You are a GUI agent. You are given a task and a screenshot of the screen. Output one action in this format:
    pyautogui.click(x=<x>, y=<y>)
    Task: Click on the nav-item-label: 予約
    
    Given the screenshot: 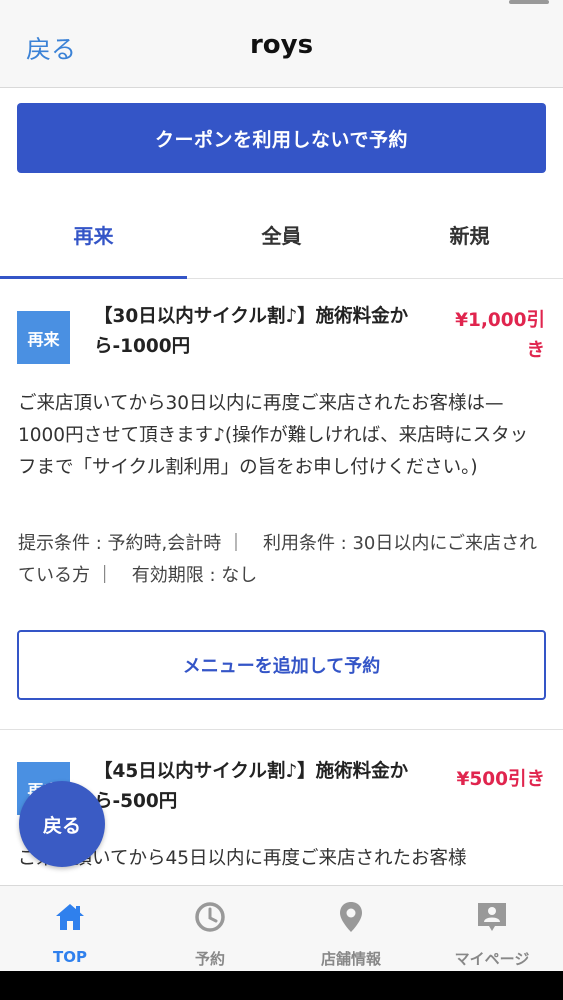 What is the action you would take?
    pyautogui.click(x=209, y=959)
    